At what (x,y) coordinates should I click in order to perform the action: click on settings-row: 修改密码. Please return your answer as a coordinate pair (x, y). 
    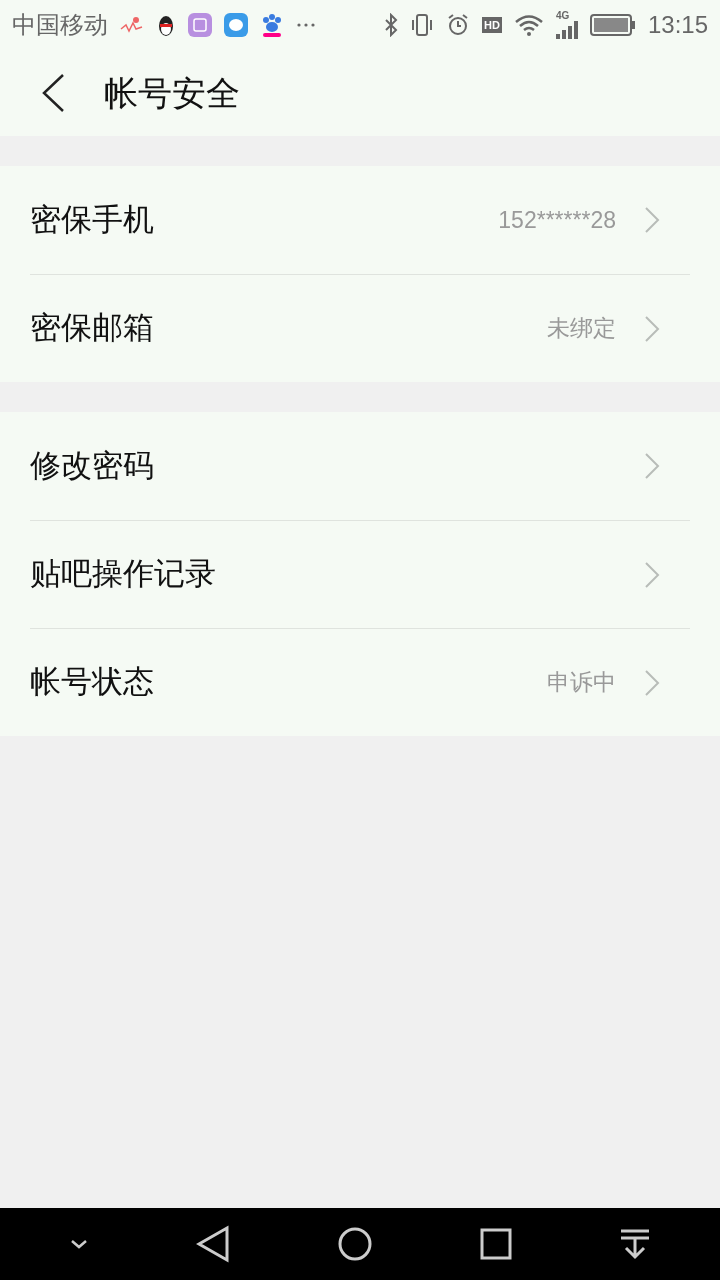
    Looking at the image, I should click on (360, 466).